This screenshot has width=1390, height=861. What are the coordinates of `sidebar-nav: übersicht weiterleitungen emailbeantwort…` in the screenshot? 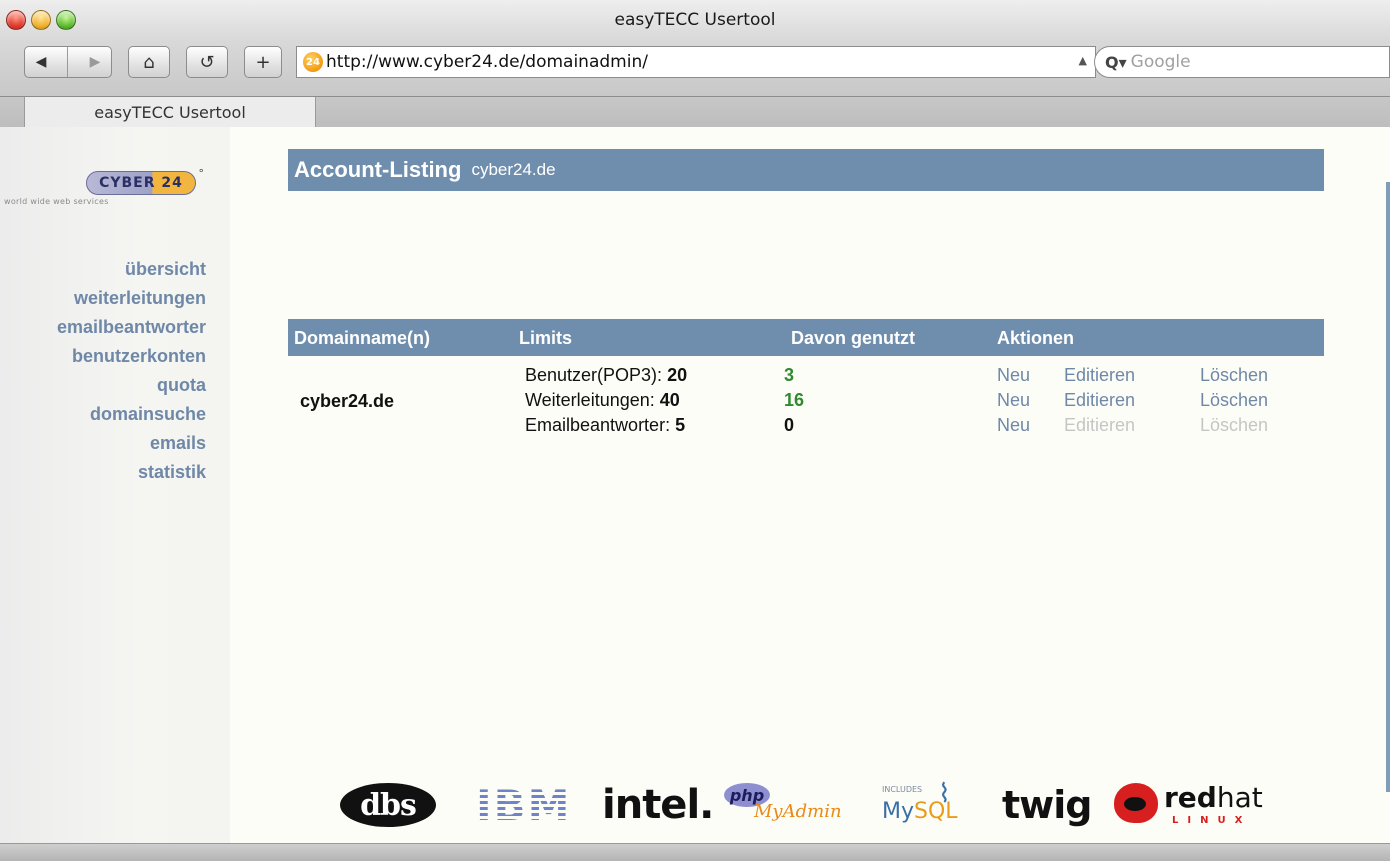 It's located at (131, 371).